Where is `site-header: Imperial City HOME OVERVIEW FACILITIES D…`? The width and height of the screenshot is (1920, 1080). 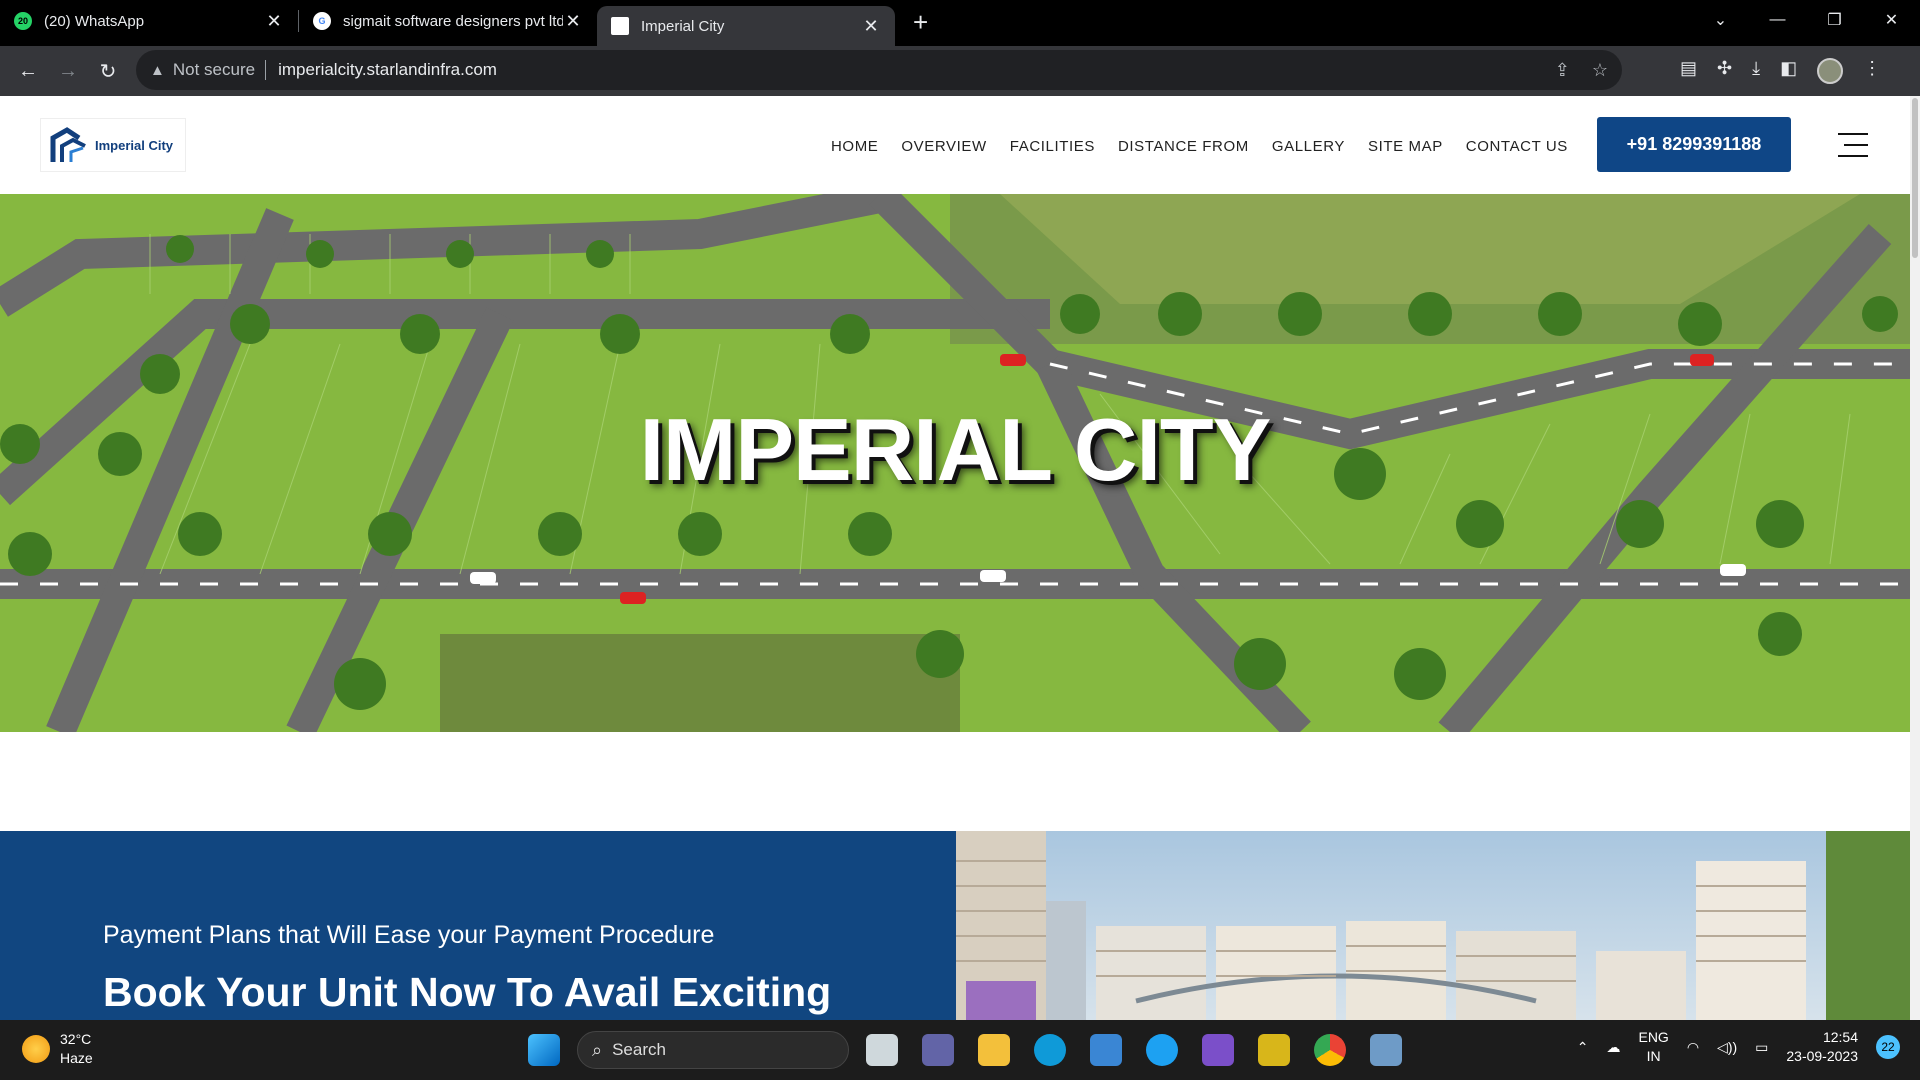 site-header: Imperial City HOME OVERVIEW FACILITIES D… is located at coordinates (955, 145).